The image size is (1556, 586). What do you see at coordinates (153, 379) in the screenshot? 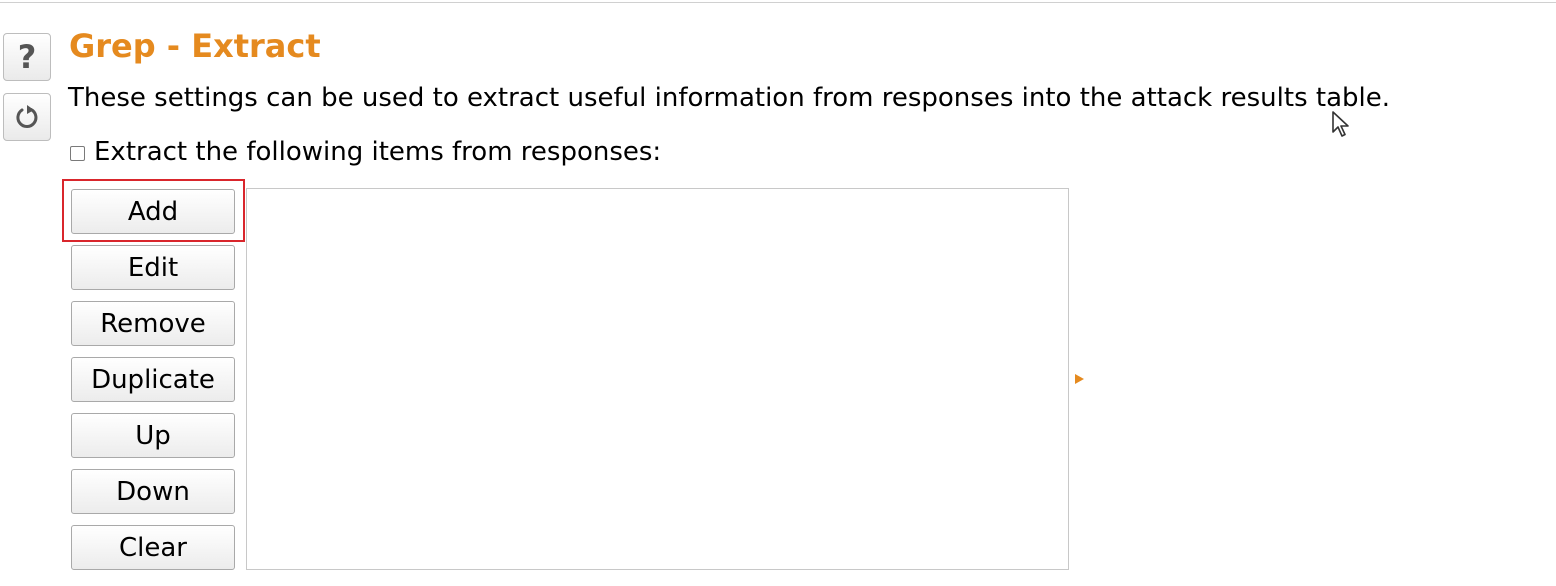
I see `duplicate-button: Duplicate` at bounding box center [153, 379].